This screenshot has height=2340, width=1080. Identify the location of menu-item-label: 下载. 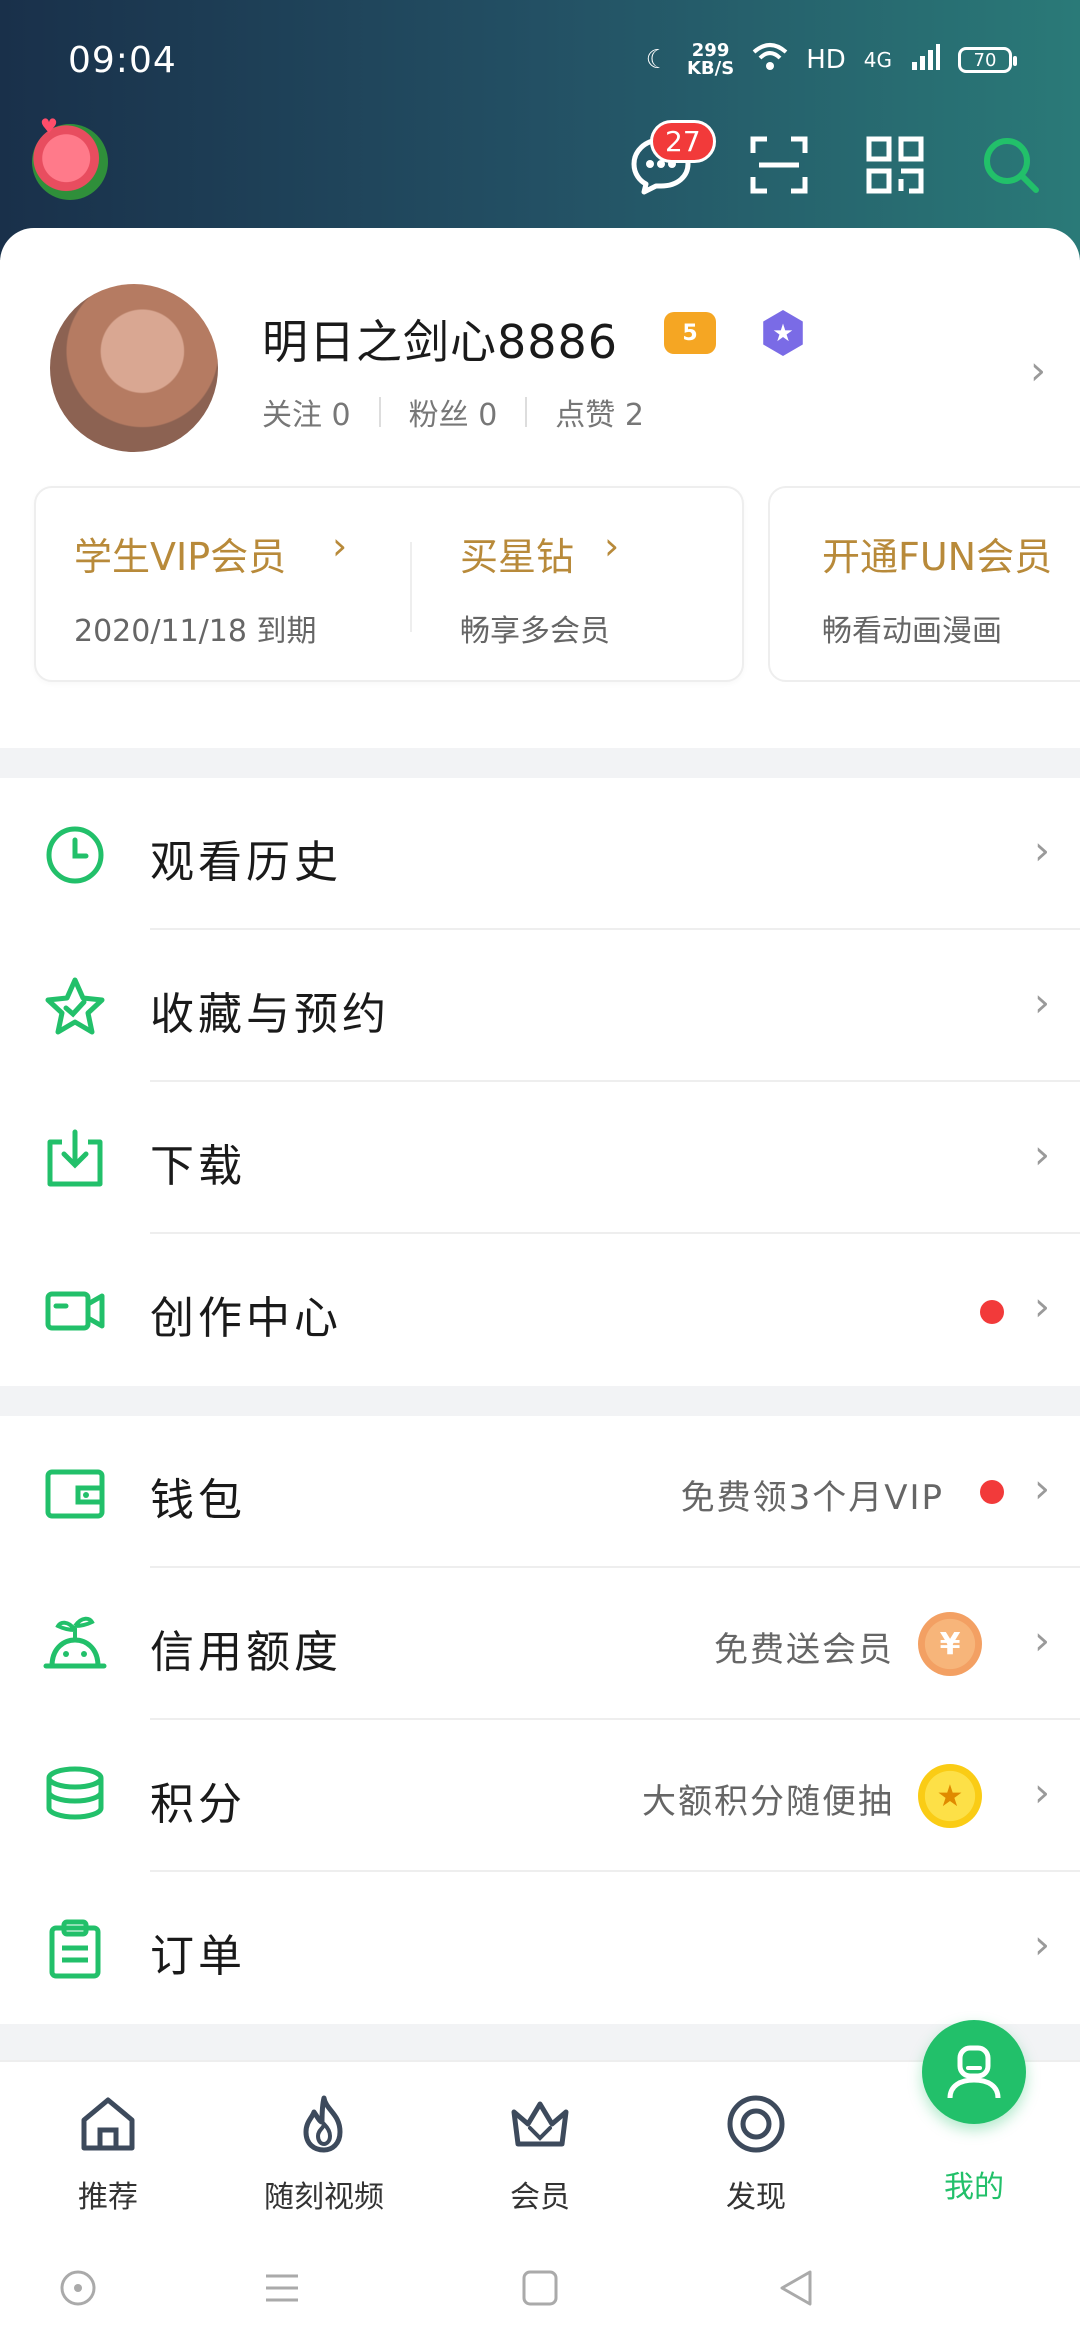
(198, 1166).